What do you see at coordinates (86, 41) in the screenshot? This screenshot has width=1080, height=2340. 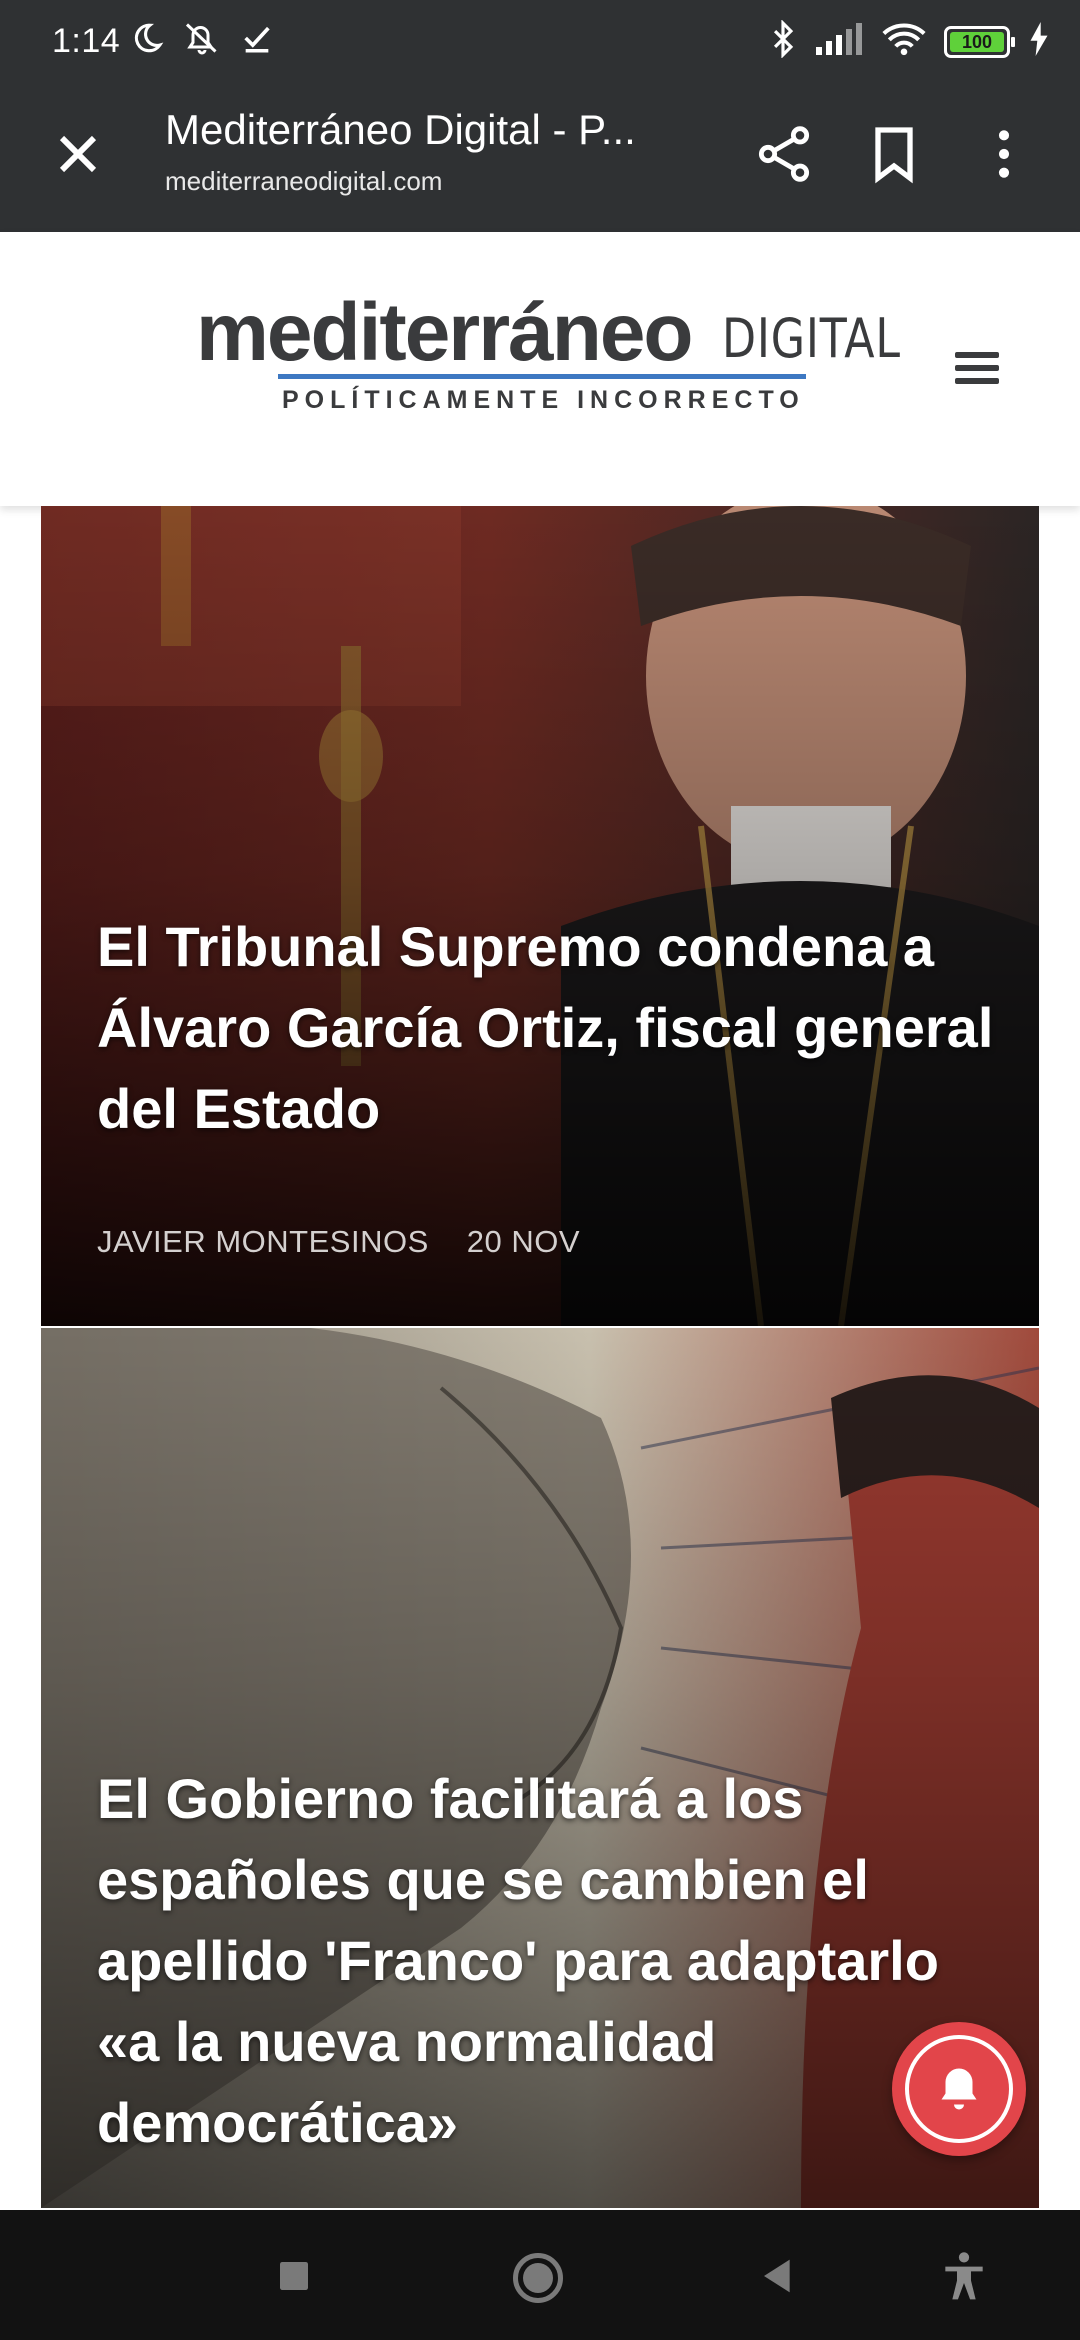 I see `status-time: 1:14` at bounding box center [86, 41].